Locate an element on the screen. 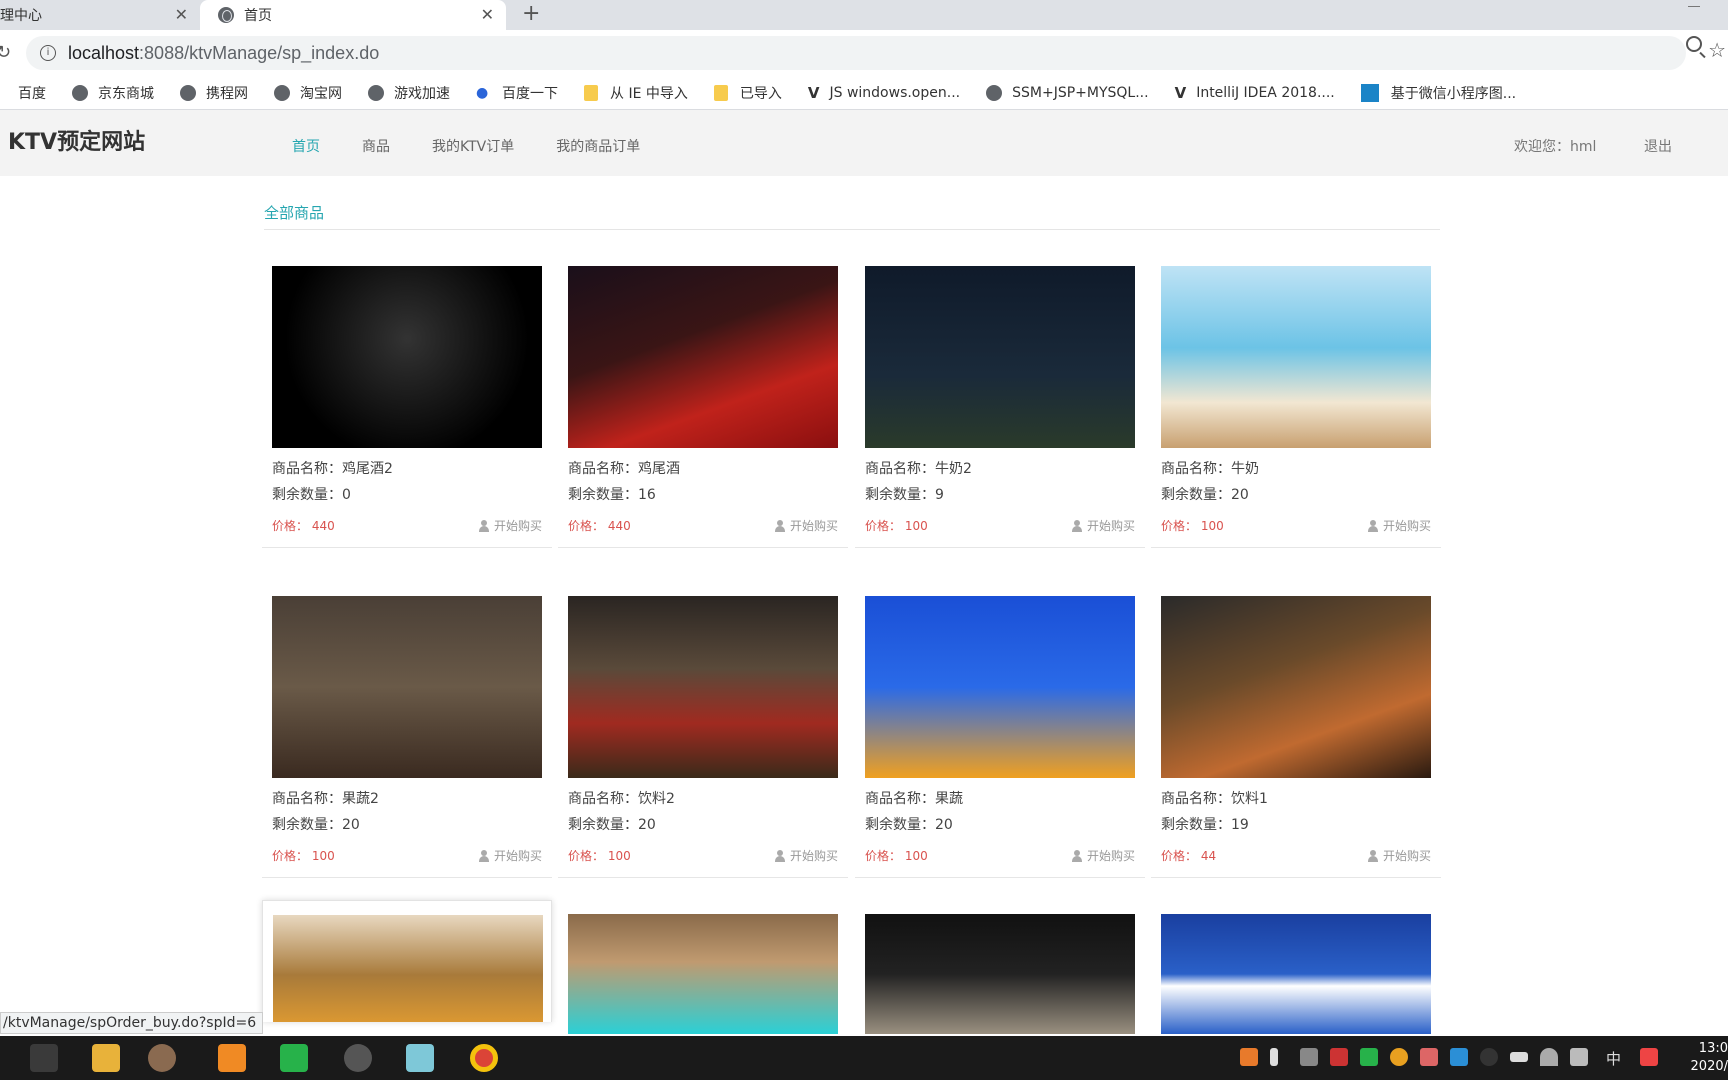  new-tab-button: + is located at coordinates (531, 15).